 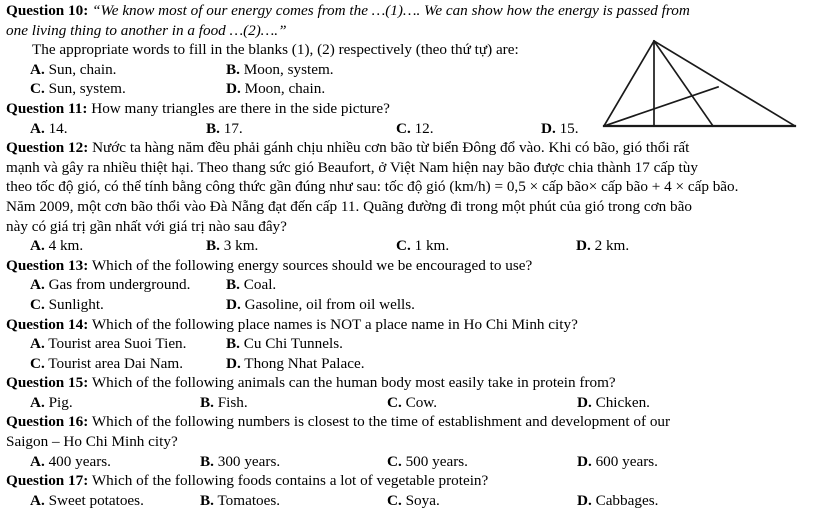 What do you see at coordinates (128, 344) in the screenshot?
I see `q14-option-a: A. Tourist area Suoi Tien.` at bounding box center [128, 344].